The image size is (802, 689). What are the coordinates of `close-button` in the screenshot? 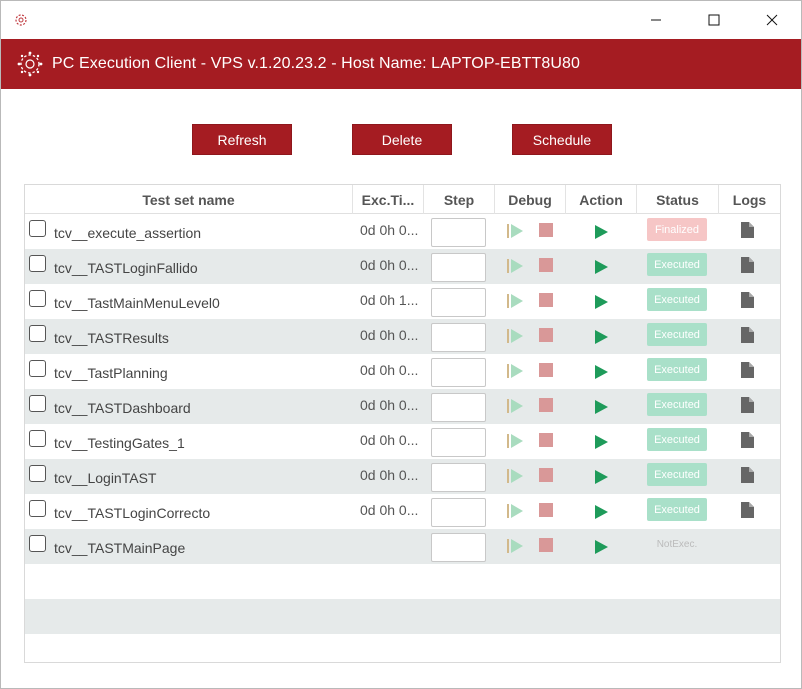 It's located at (772, 20).